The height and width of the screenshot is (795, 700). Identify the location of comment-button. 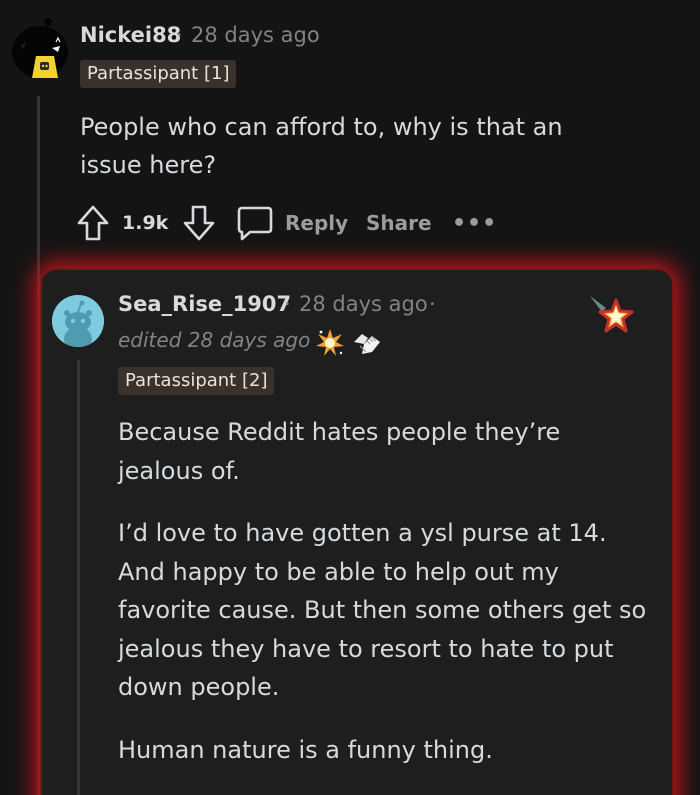
(256, 223).